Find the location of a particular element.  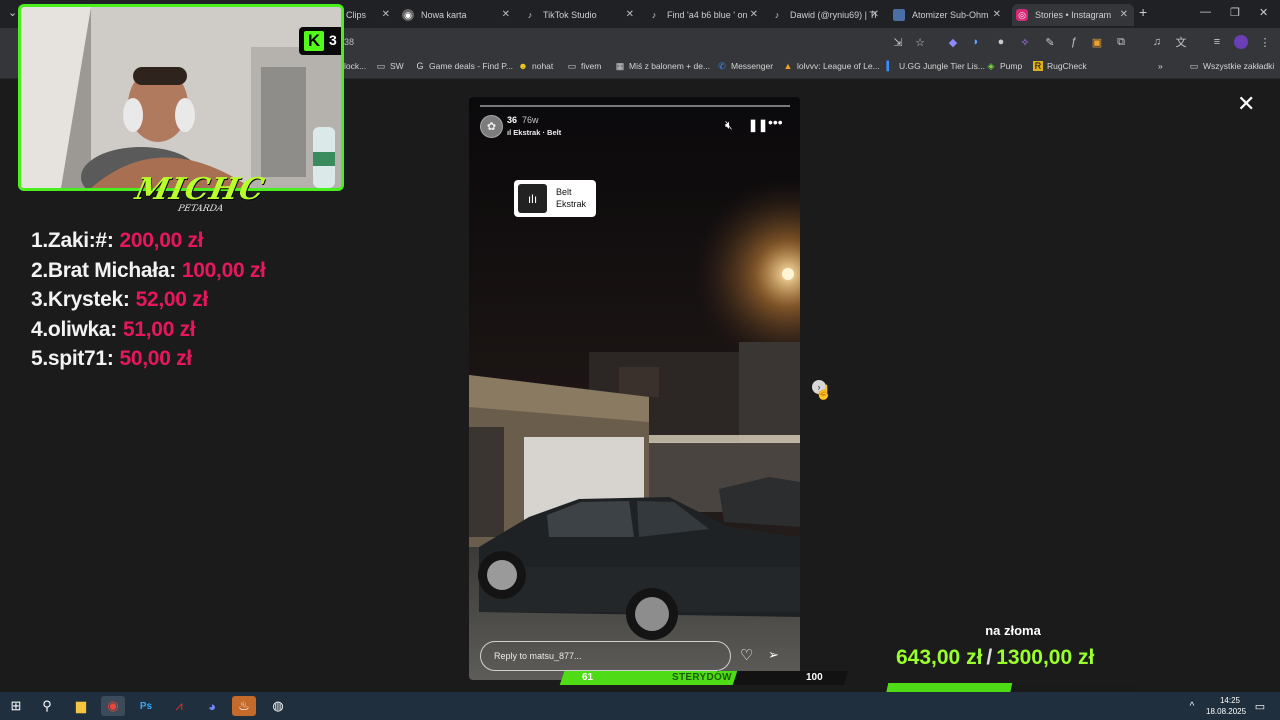

streamer-logo-subtitle: PETARDA is located at coordinates (200, 209).